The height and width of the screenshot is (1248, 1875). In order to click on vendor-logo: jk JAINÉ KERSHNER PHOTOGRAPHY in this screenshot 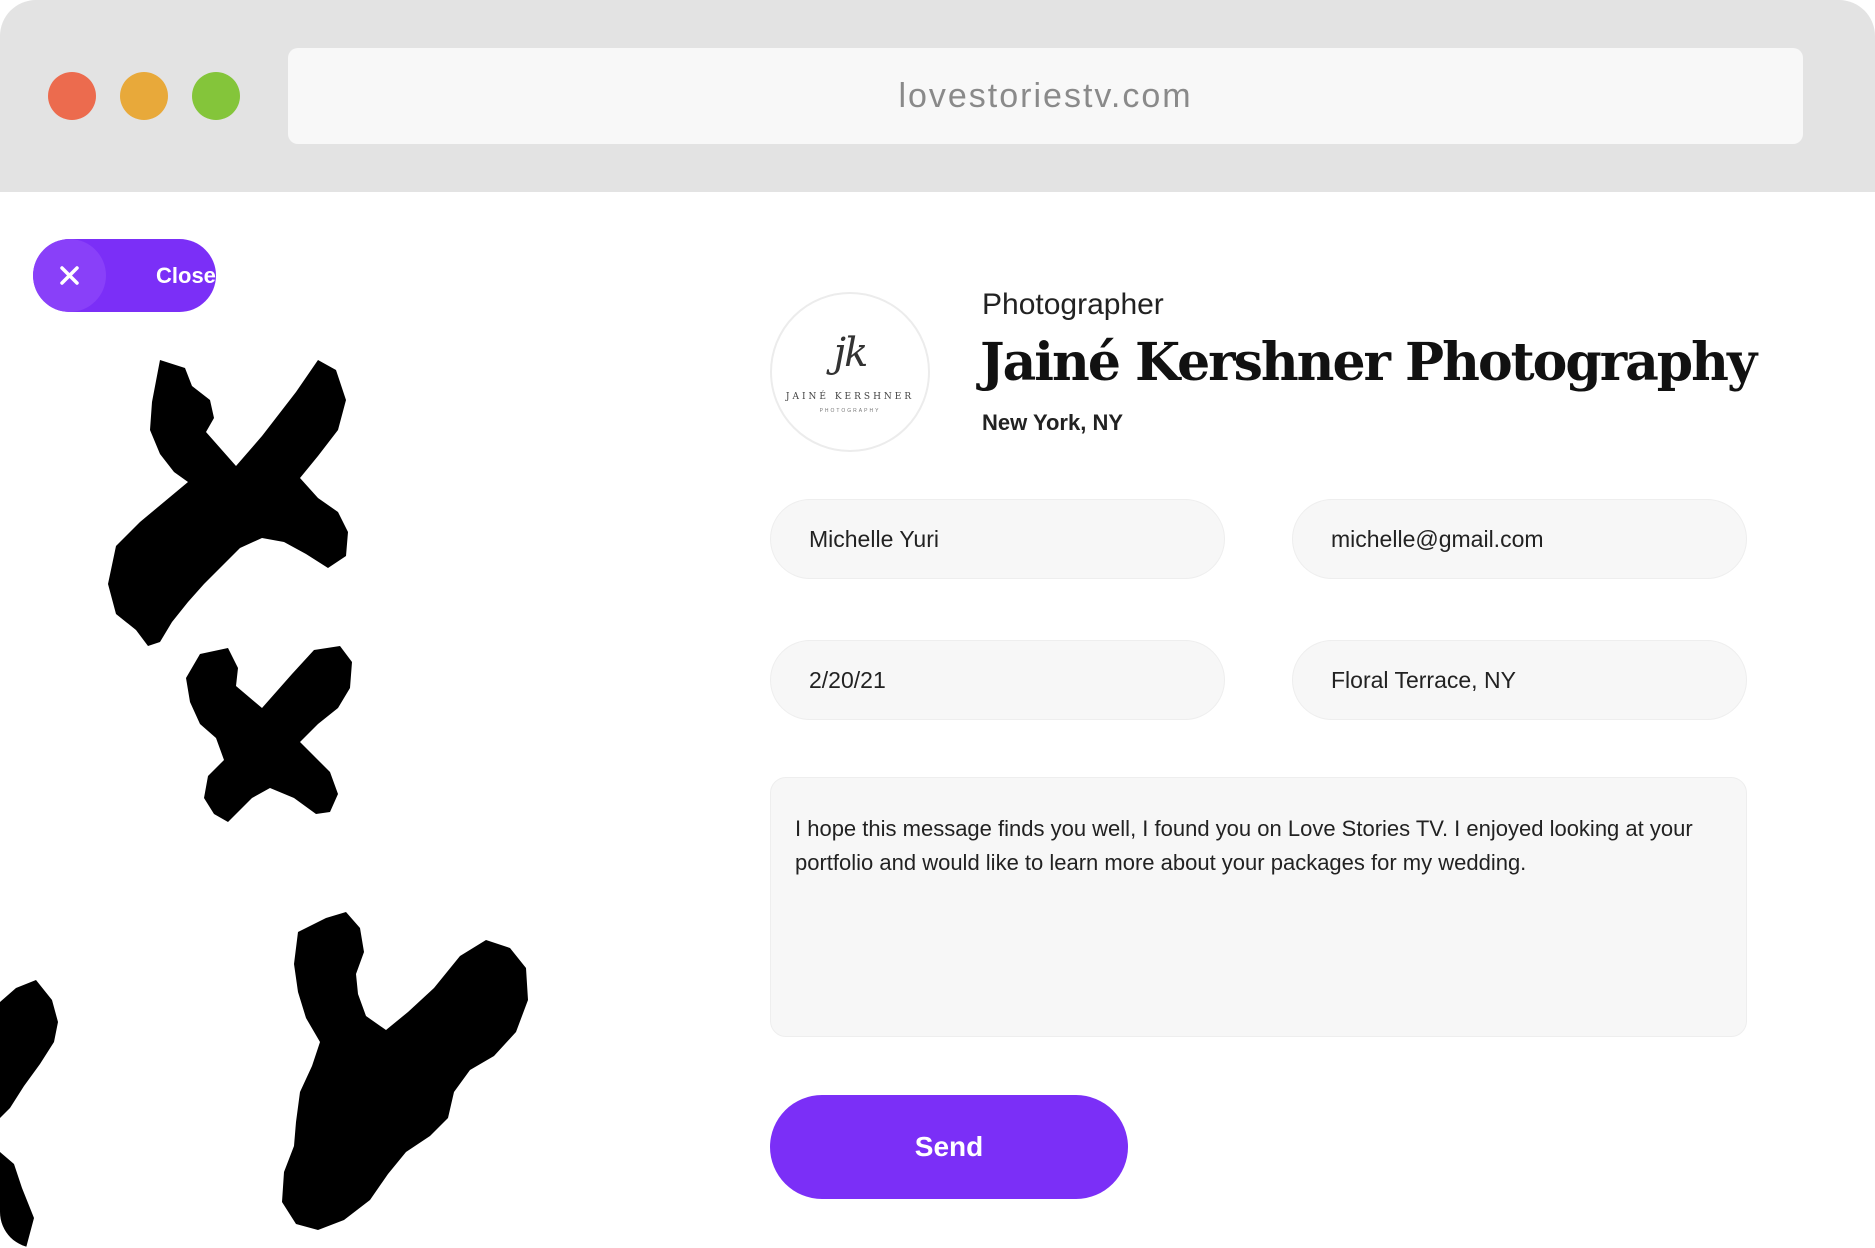, I will do `click(850, 372)`.